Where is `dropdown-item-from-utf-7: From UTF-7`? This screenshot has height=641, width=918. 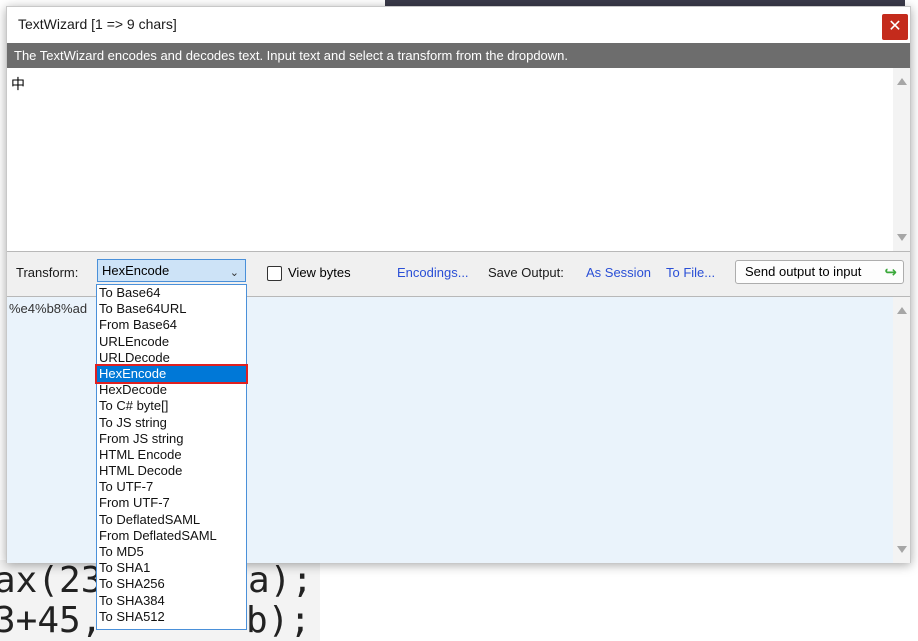 dropdown-item-from-utf-7: From UTF-7 is located at coordinates (171, 503).